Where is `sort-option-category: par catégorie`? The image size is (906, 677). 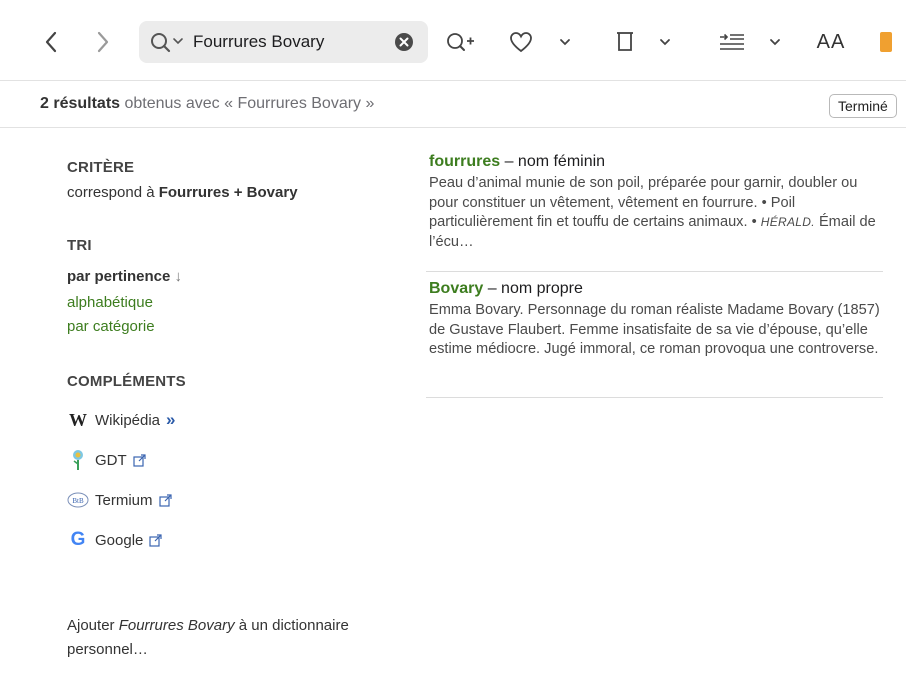 sort-option-category: par catégorie is located at coordinates (111, 326).